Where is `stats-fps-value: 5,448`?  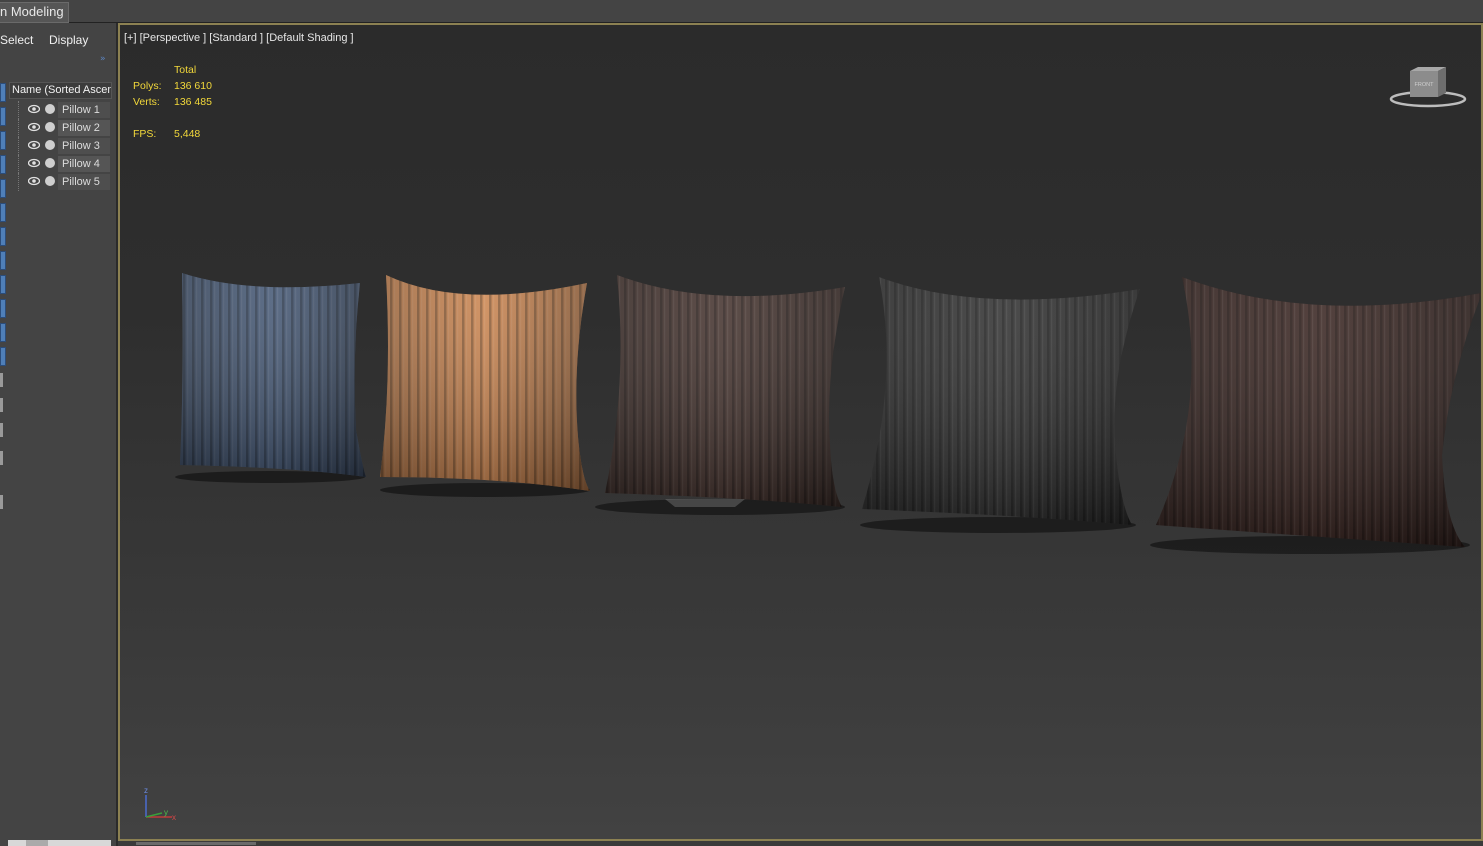 stats-fps-value: 5,448 is located at coordinates (187, 134).